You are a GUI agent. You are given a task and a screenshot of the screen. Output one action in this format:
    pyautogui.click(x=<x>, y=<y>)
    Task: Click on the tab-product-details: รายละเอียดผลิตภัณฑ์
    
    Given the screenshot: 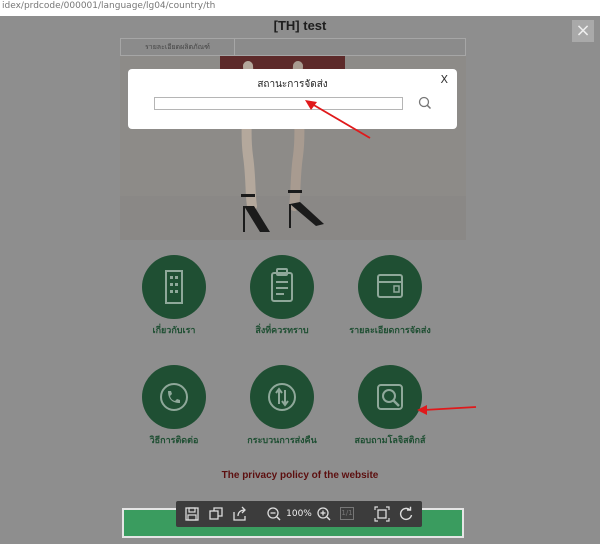 What is the action you would take?
    pyautogui.click(x=178, y=47)
    